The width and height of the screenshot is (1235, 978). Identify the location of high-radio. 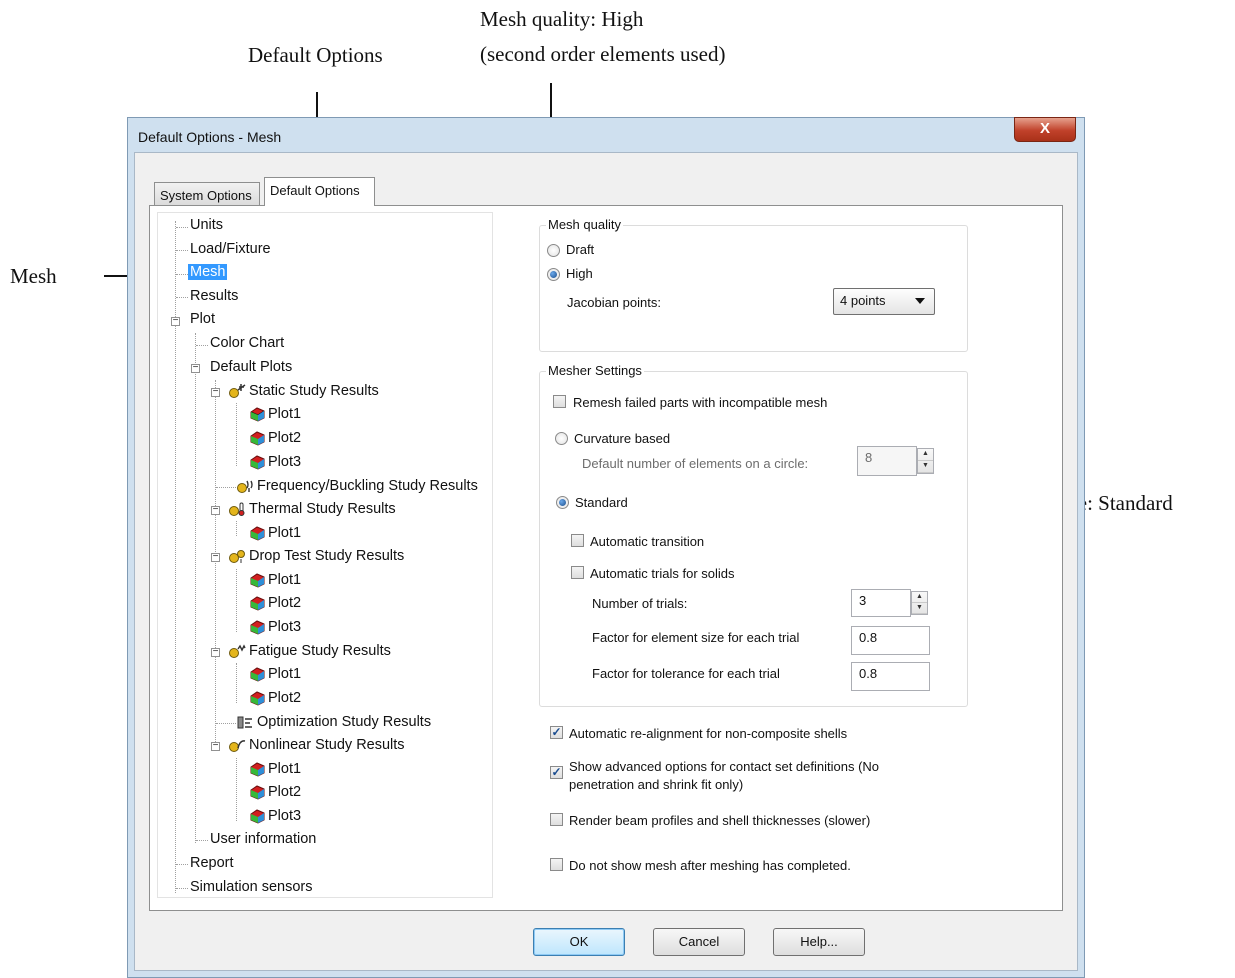
(553, 274).